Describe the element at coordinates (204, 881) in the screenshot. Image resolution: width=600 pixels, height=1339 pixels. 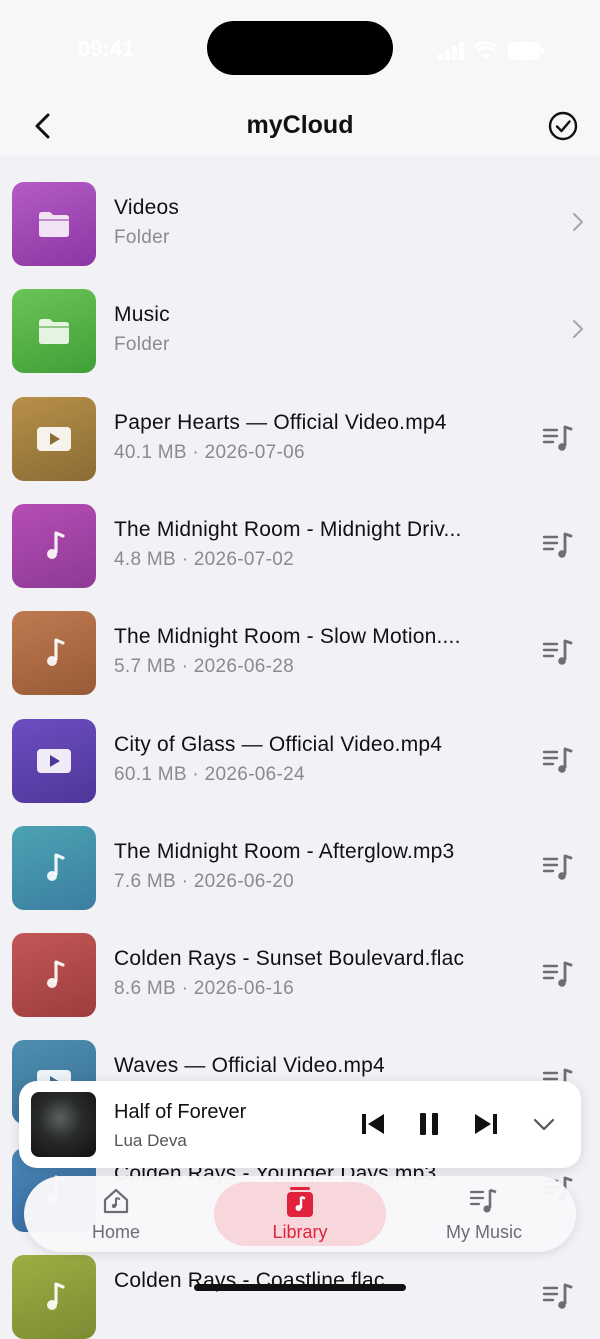
I see `file-meta: 7.6 MB · 2026-06-20` at that location.